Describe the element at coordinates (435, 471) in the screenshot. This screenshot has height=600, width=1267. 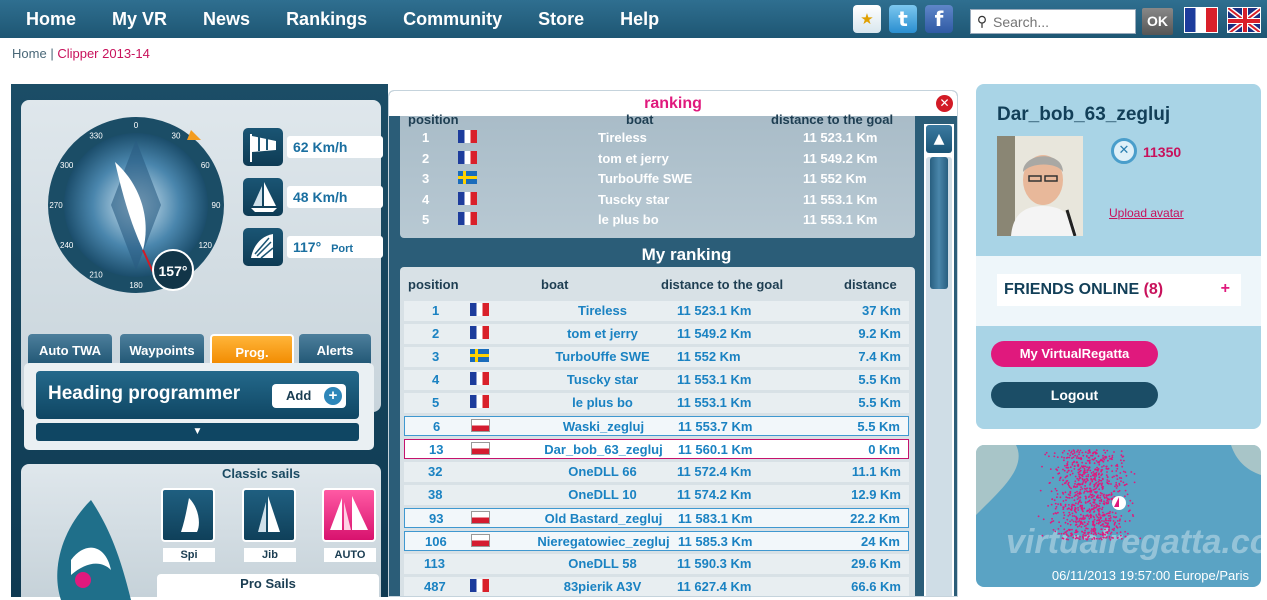
I see `row-position: 32` at that location.